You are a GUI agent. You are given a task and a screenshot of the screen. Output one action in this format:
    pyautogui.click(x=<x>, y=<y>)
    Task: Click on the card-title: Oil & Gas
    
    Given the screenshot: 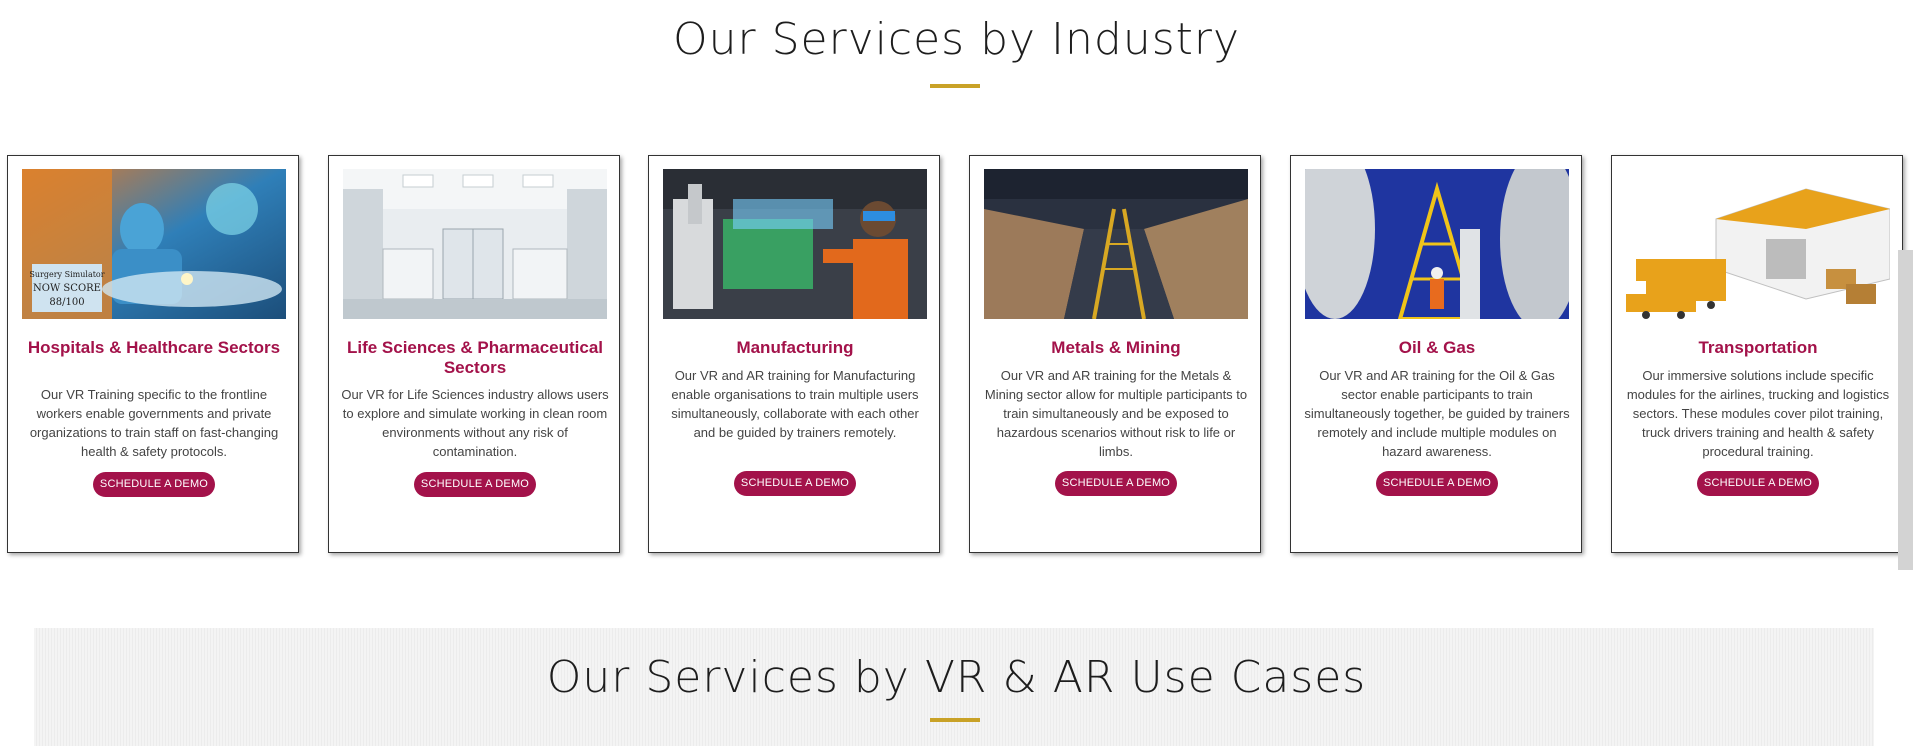 What is the action you would take?
    pyautogui.click(x=1437, y=347)
    